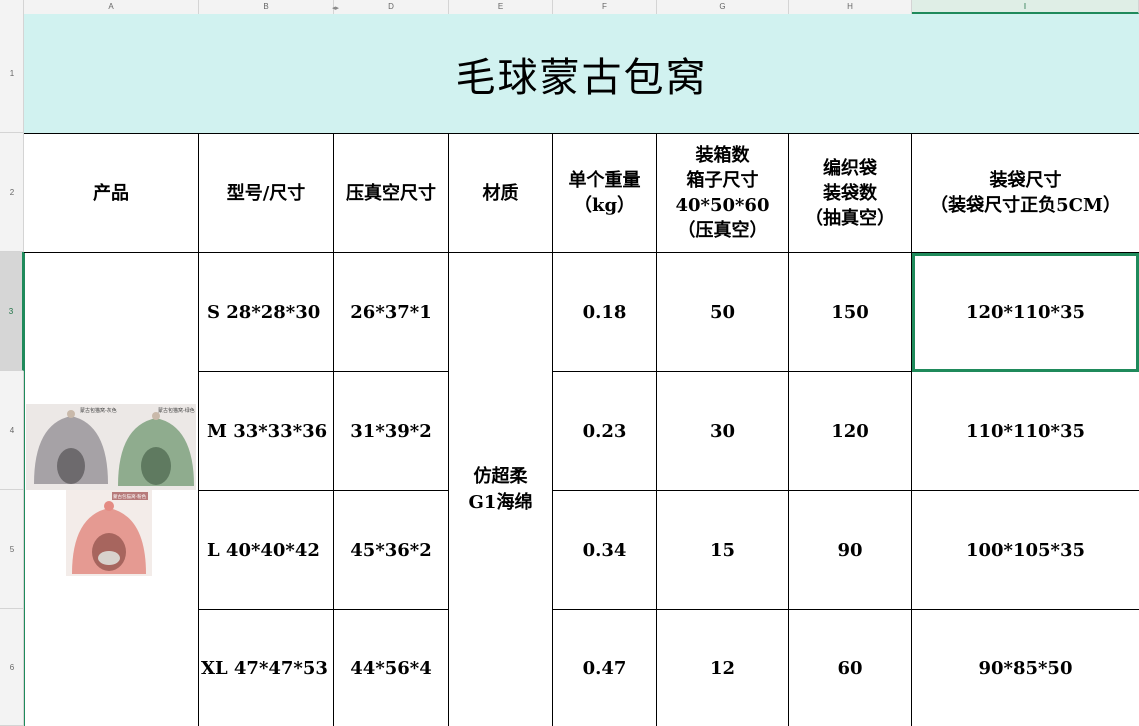 The image size is (1139, 726). What do you see at coordinates (266, 550) in the screenshot?
I see `model-size-cell: L 40*40*42` at bounding box center [266, 550].